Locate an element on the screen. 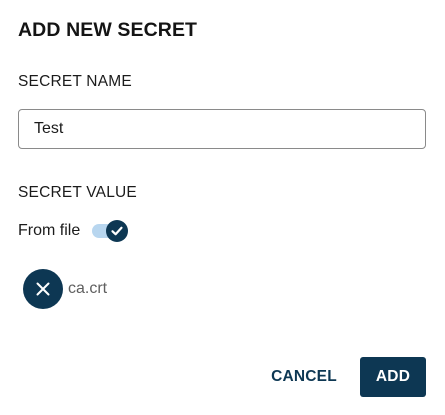  secret-name-input is located at coordinates (222, 129).